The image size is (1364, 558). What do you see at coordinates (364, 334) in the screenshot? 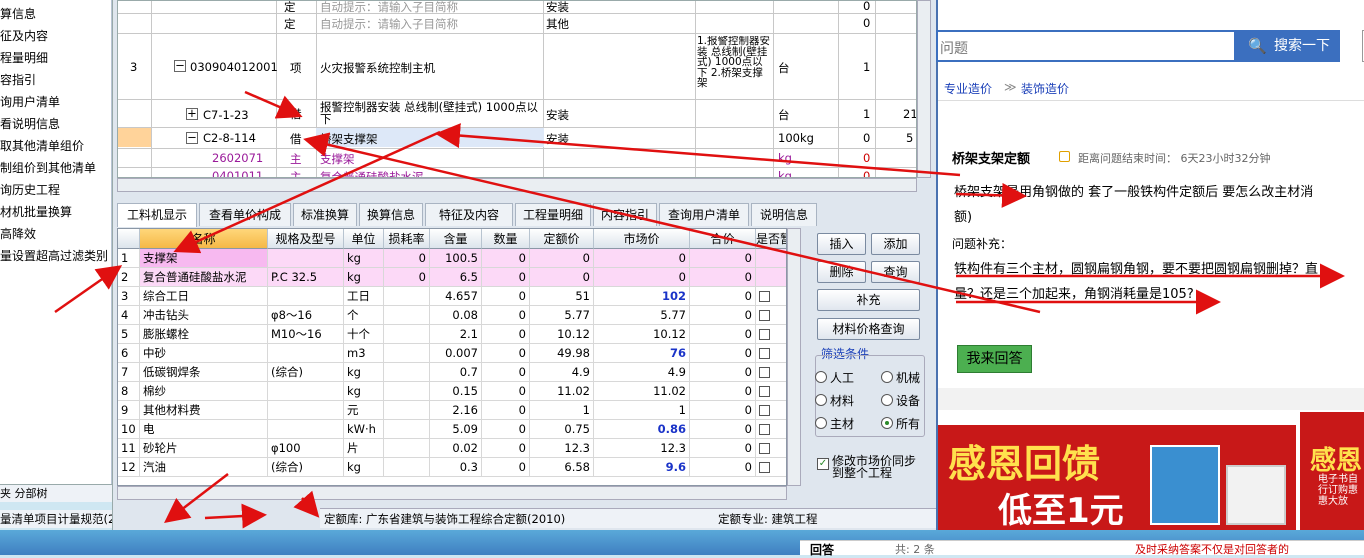
I see `grid-cell-unit: 十个` at bounding box center [364, 334].